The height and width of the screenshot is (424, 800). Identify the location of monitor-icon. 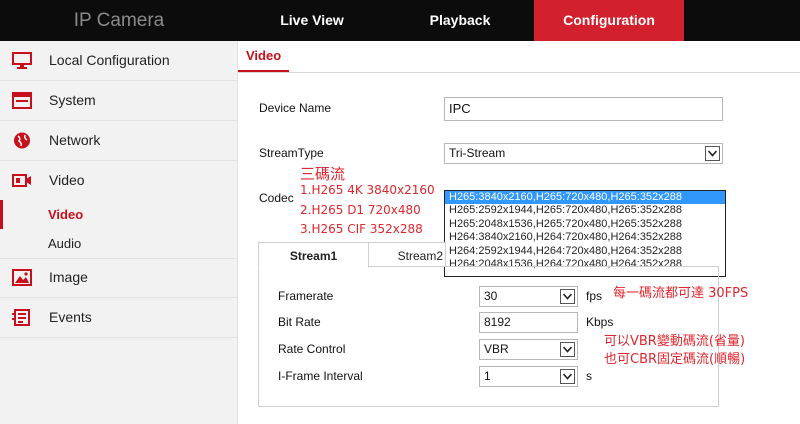
(22, 60).